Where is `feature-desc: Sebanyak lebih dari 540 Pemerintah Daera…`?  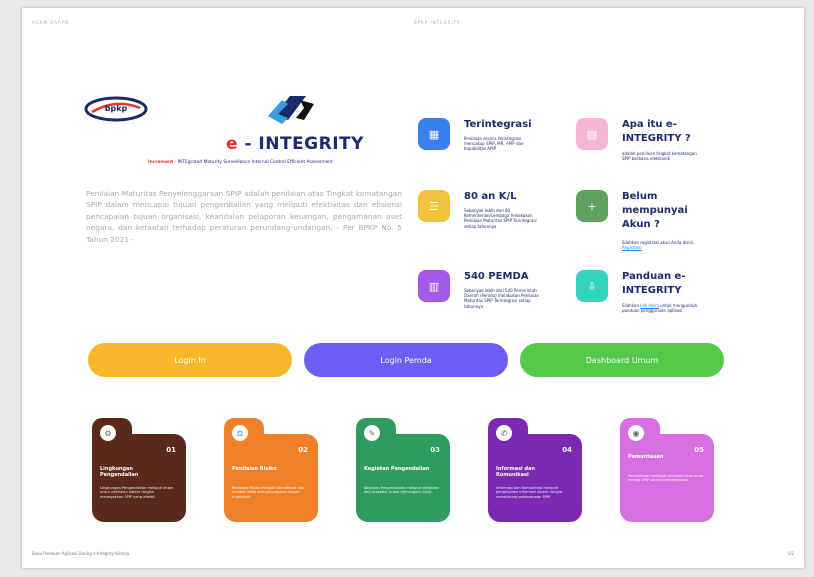 feature-desc: Sebanyak lebih dari 540 Pemerintah Daera… is located at coordinates (502, 298).